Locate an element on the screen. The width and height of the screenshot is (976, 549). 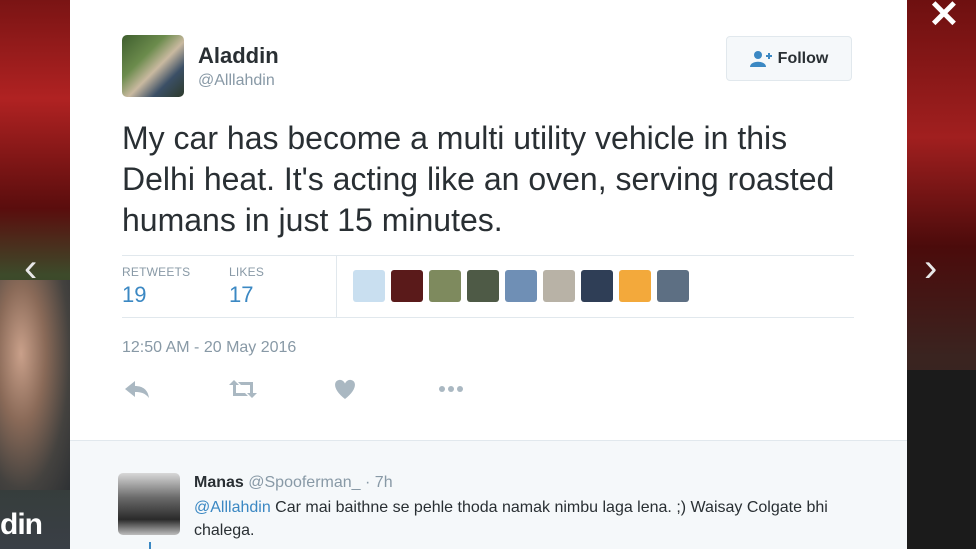
retweets-count: 19 is located at coordinates (134, 294).